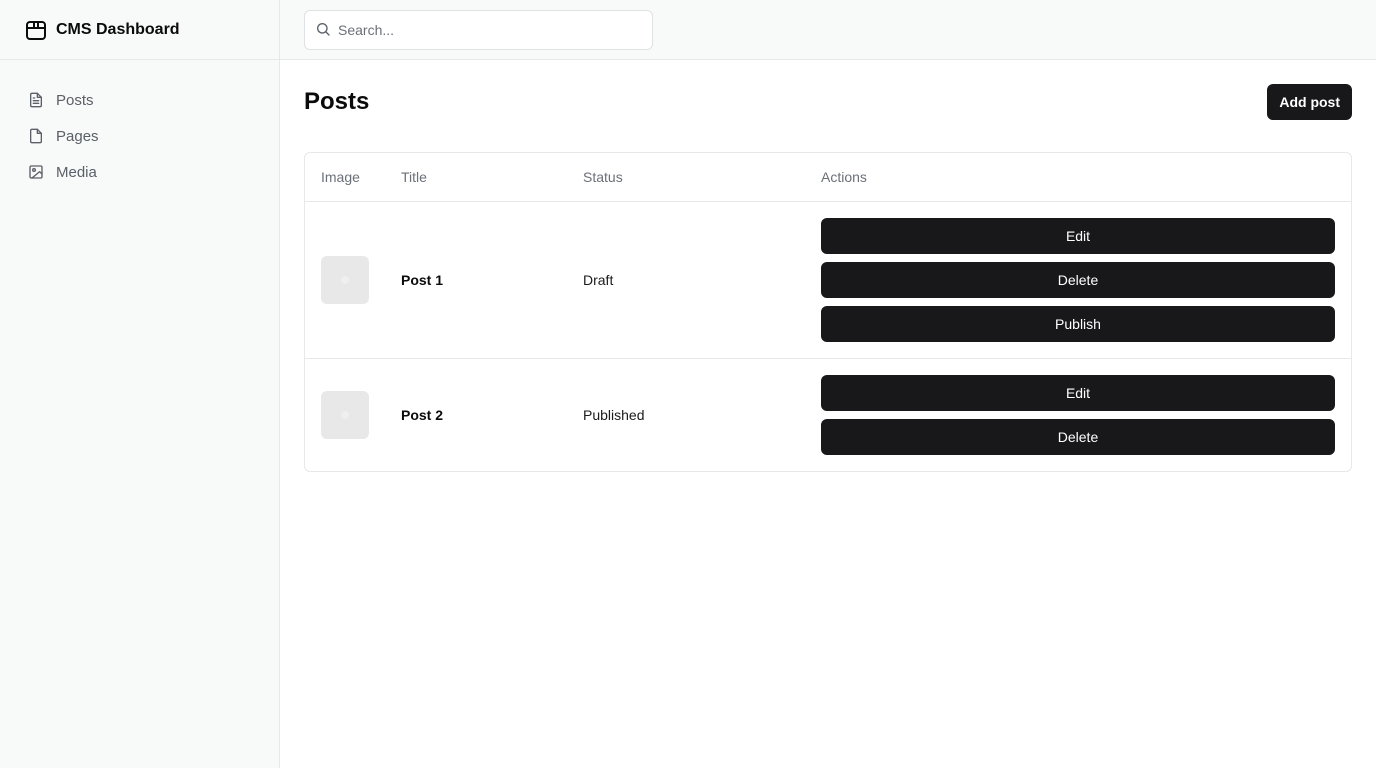  I want to click on package-box-icon, so click(36, 30).